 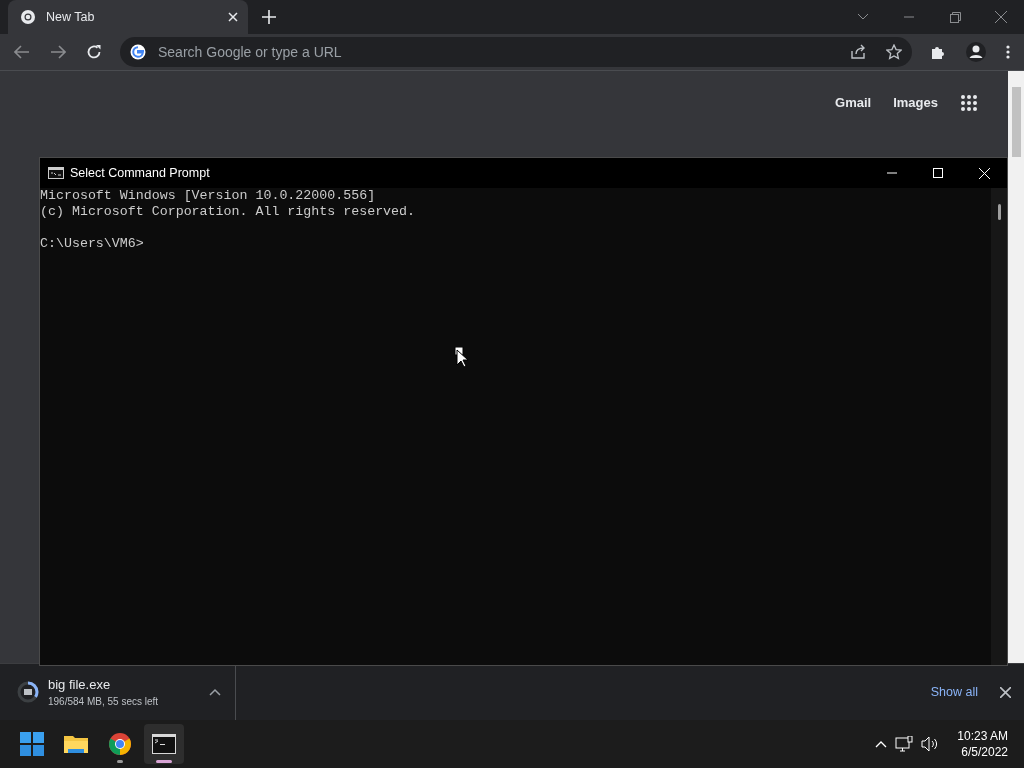 I want to click on download-status: 196/584 MB, 55 secs left, so click(x=104, y=701).